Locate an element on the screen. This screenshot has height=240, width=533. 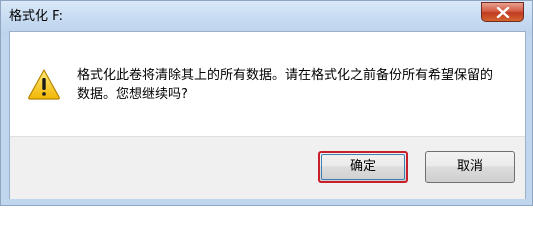
title-bar: 格式化 F: is located at coordinates (266, 18).